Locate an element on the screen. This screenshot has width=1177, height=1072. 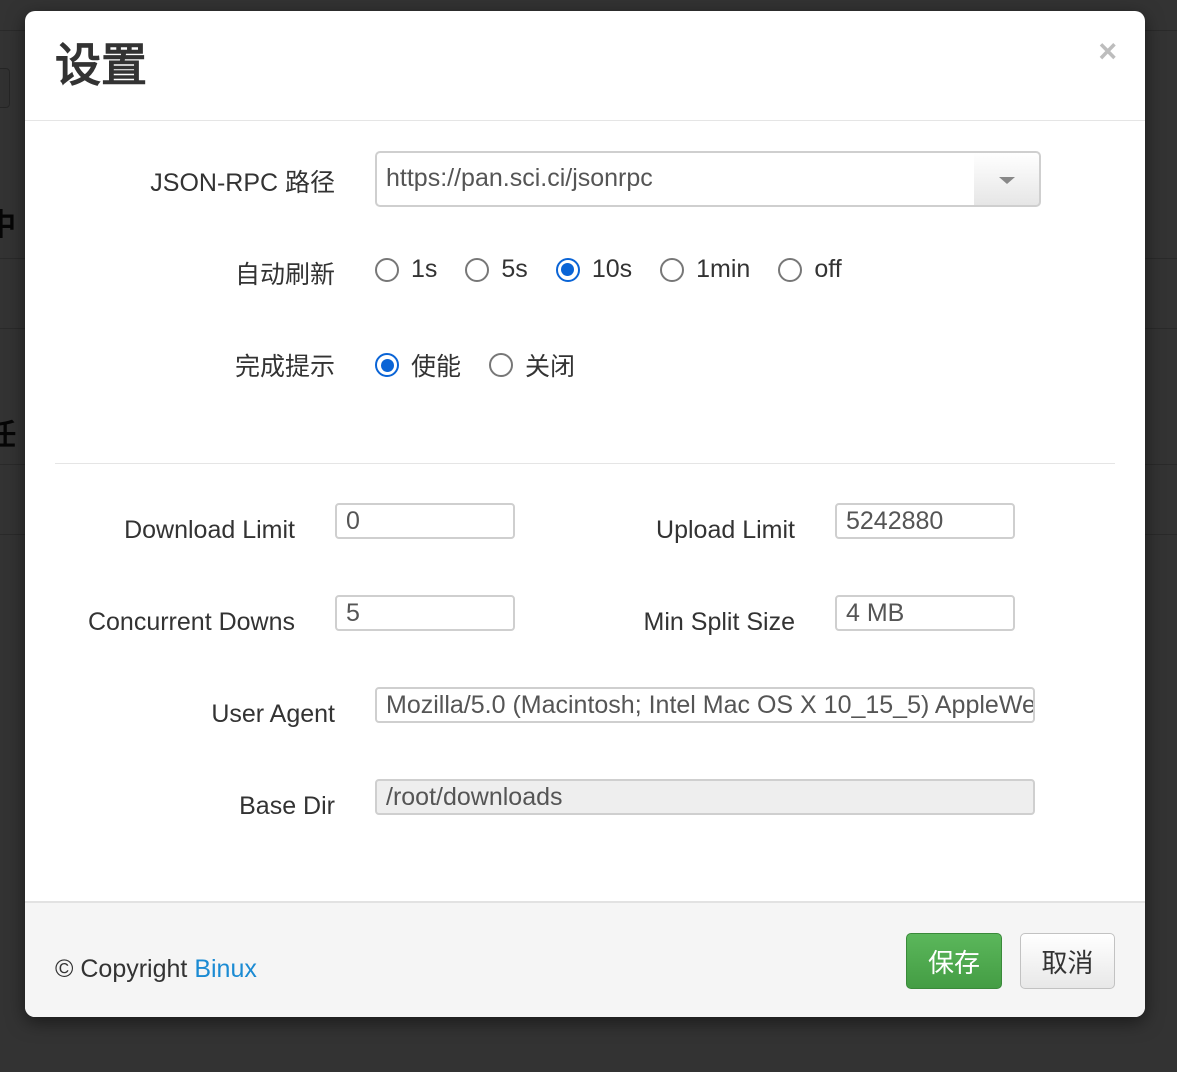
chevron-down-icon is located at coordinates (1007, 180).